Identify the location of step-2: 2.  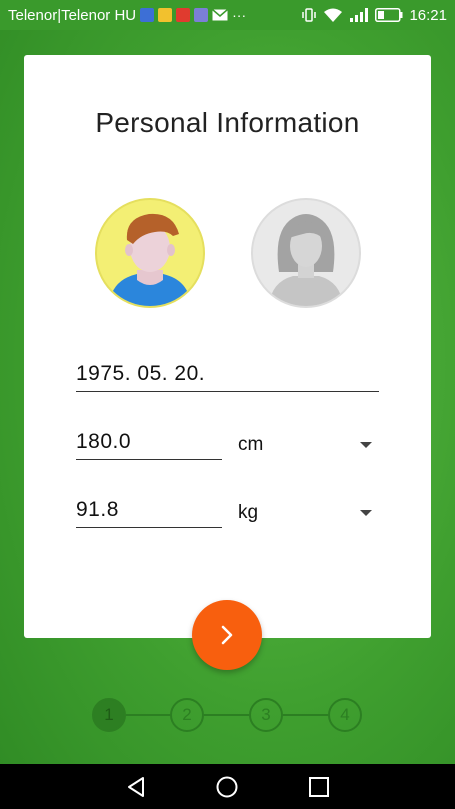
(187, 715).